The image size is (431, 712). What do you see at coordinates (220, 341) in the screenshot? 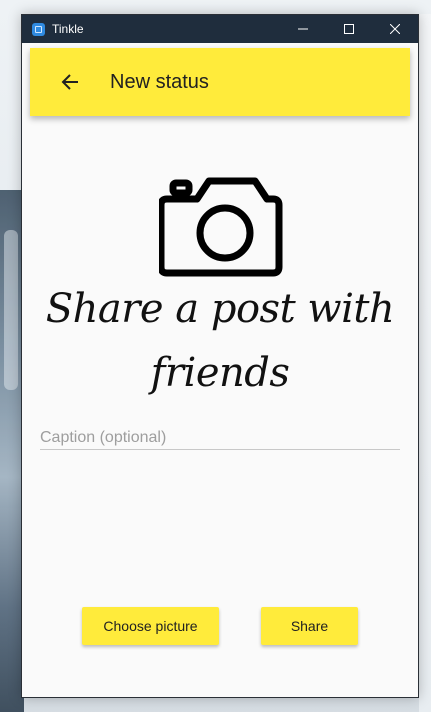
I see `headline-text: Share a post with friends` at bounding box center [220, 341].